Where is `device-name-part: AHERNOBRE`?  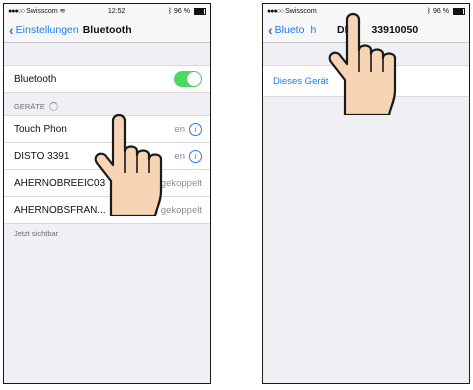
device-name-part: AHERNOBRE is located at coordinates (46, 183).